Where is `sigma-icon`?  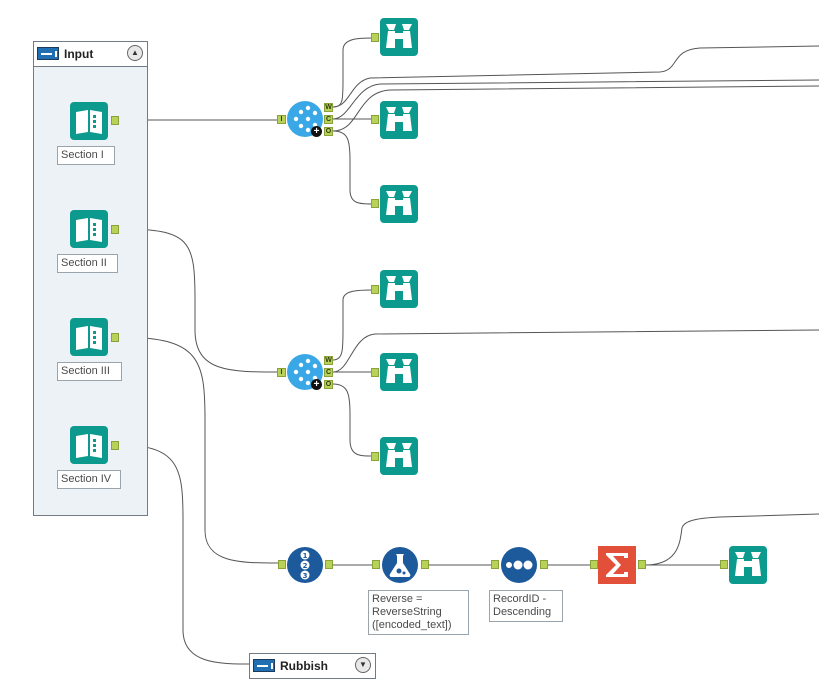 sigma-icon is located at coordinates (617, 565).